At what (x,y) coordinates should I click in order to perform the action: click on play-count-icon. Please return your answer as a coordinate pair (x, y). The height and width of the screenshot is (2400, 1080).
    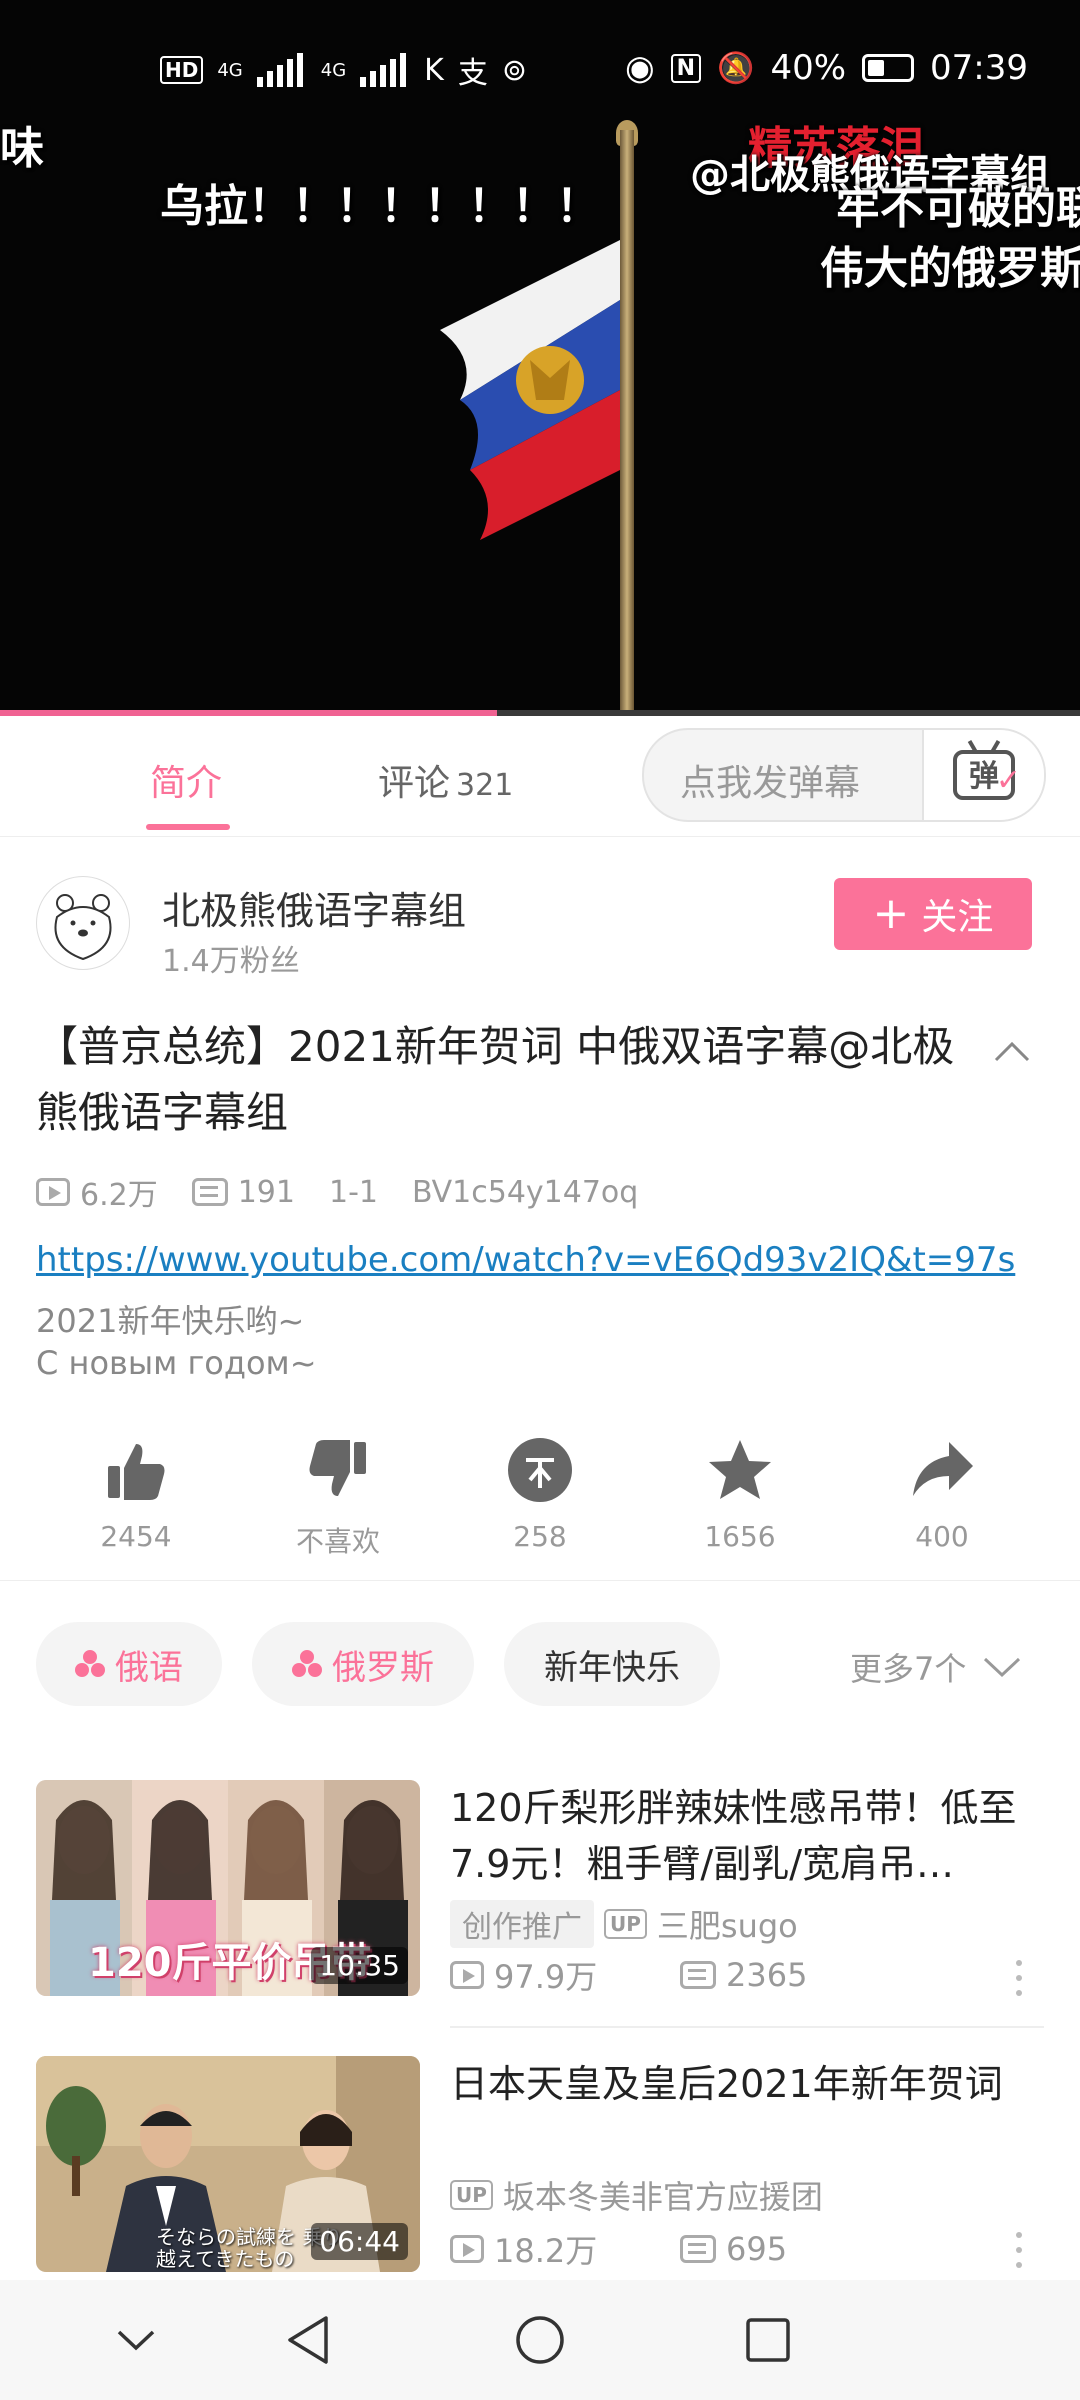
    Looking at the image, I should click on (467, 2249).